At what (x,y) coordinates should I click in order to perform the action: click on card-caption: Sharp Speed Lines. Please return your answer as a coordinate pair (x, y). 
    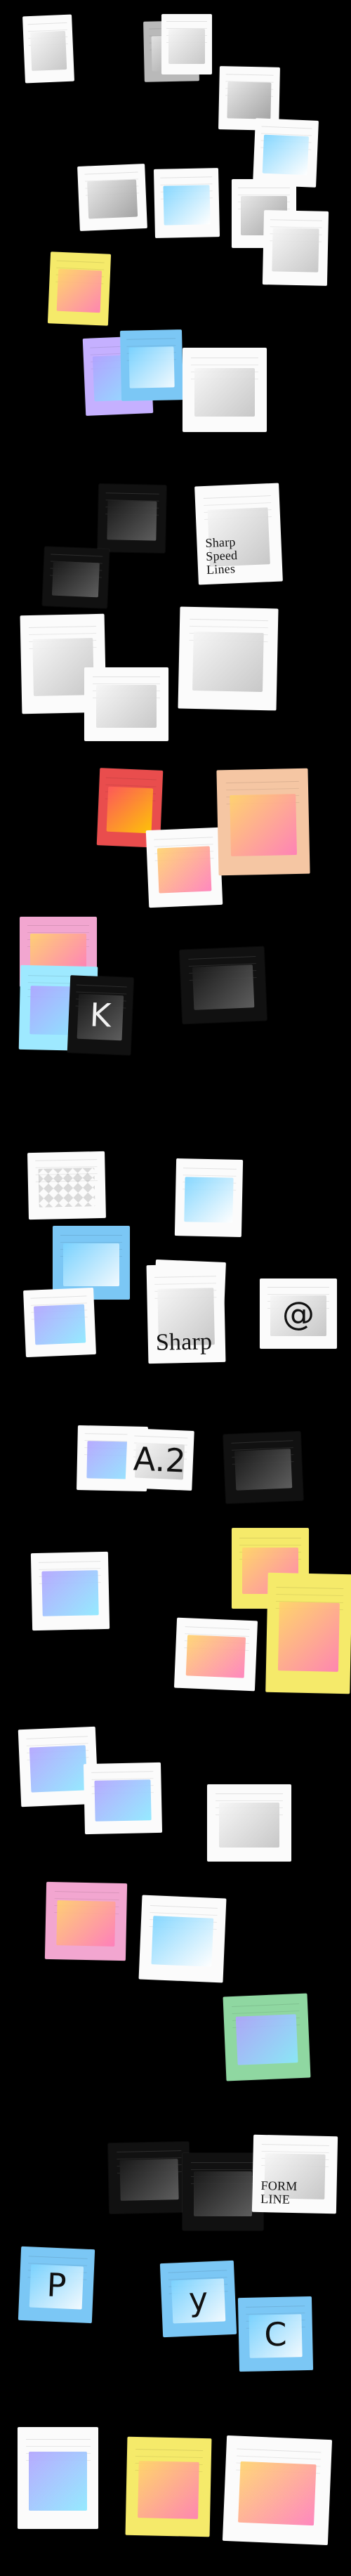
    Looking at the image, I should click on (221, 556).